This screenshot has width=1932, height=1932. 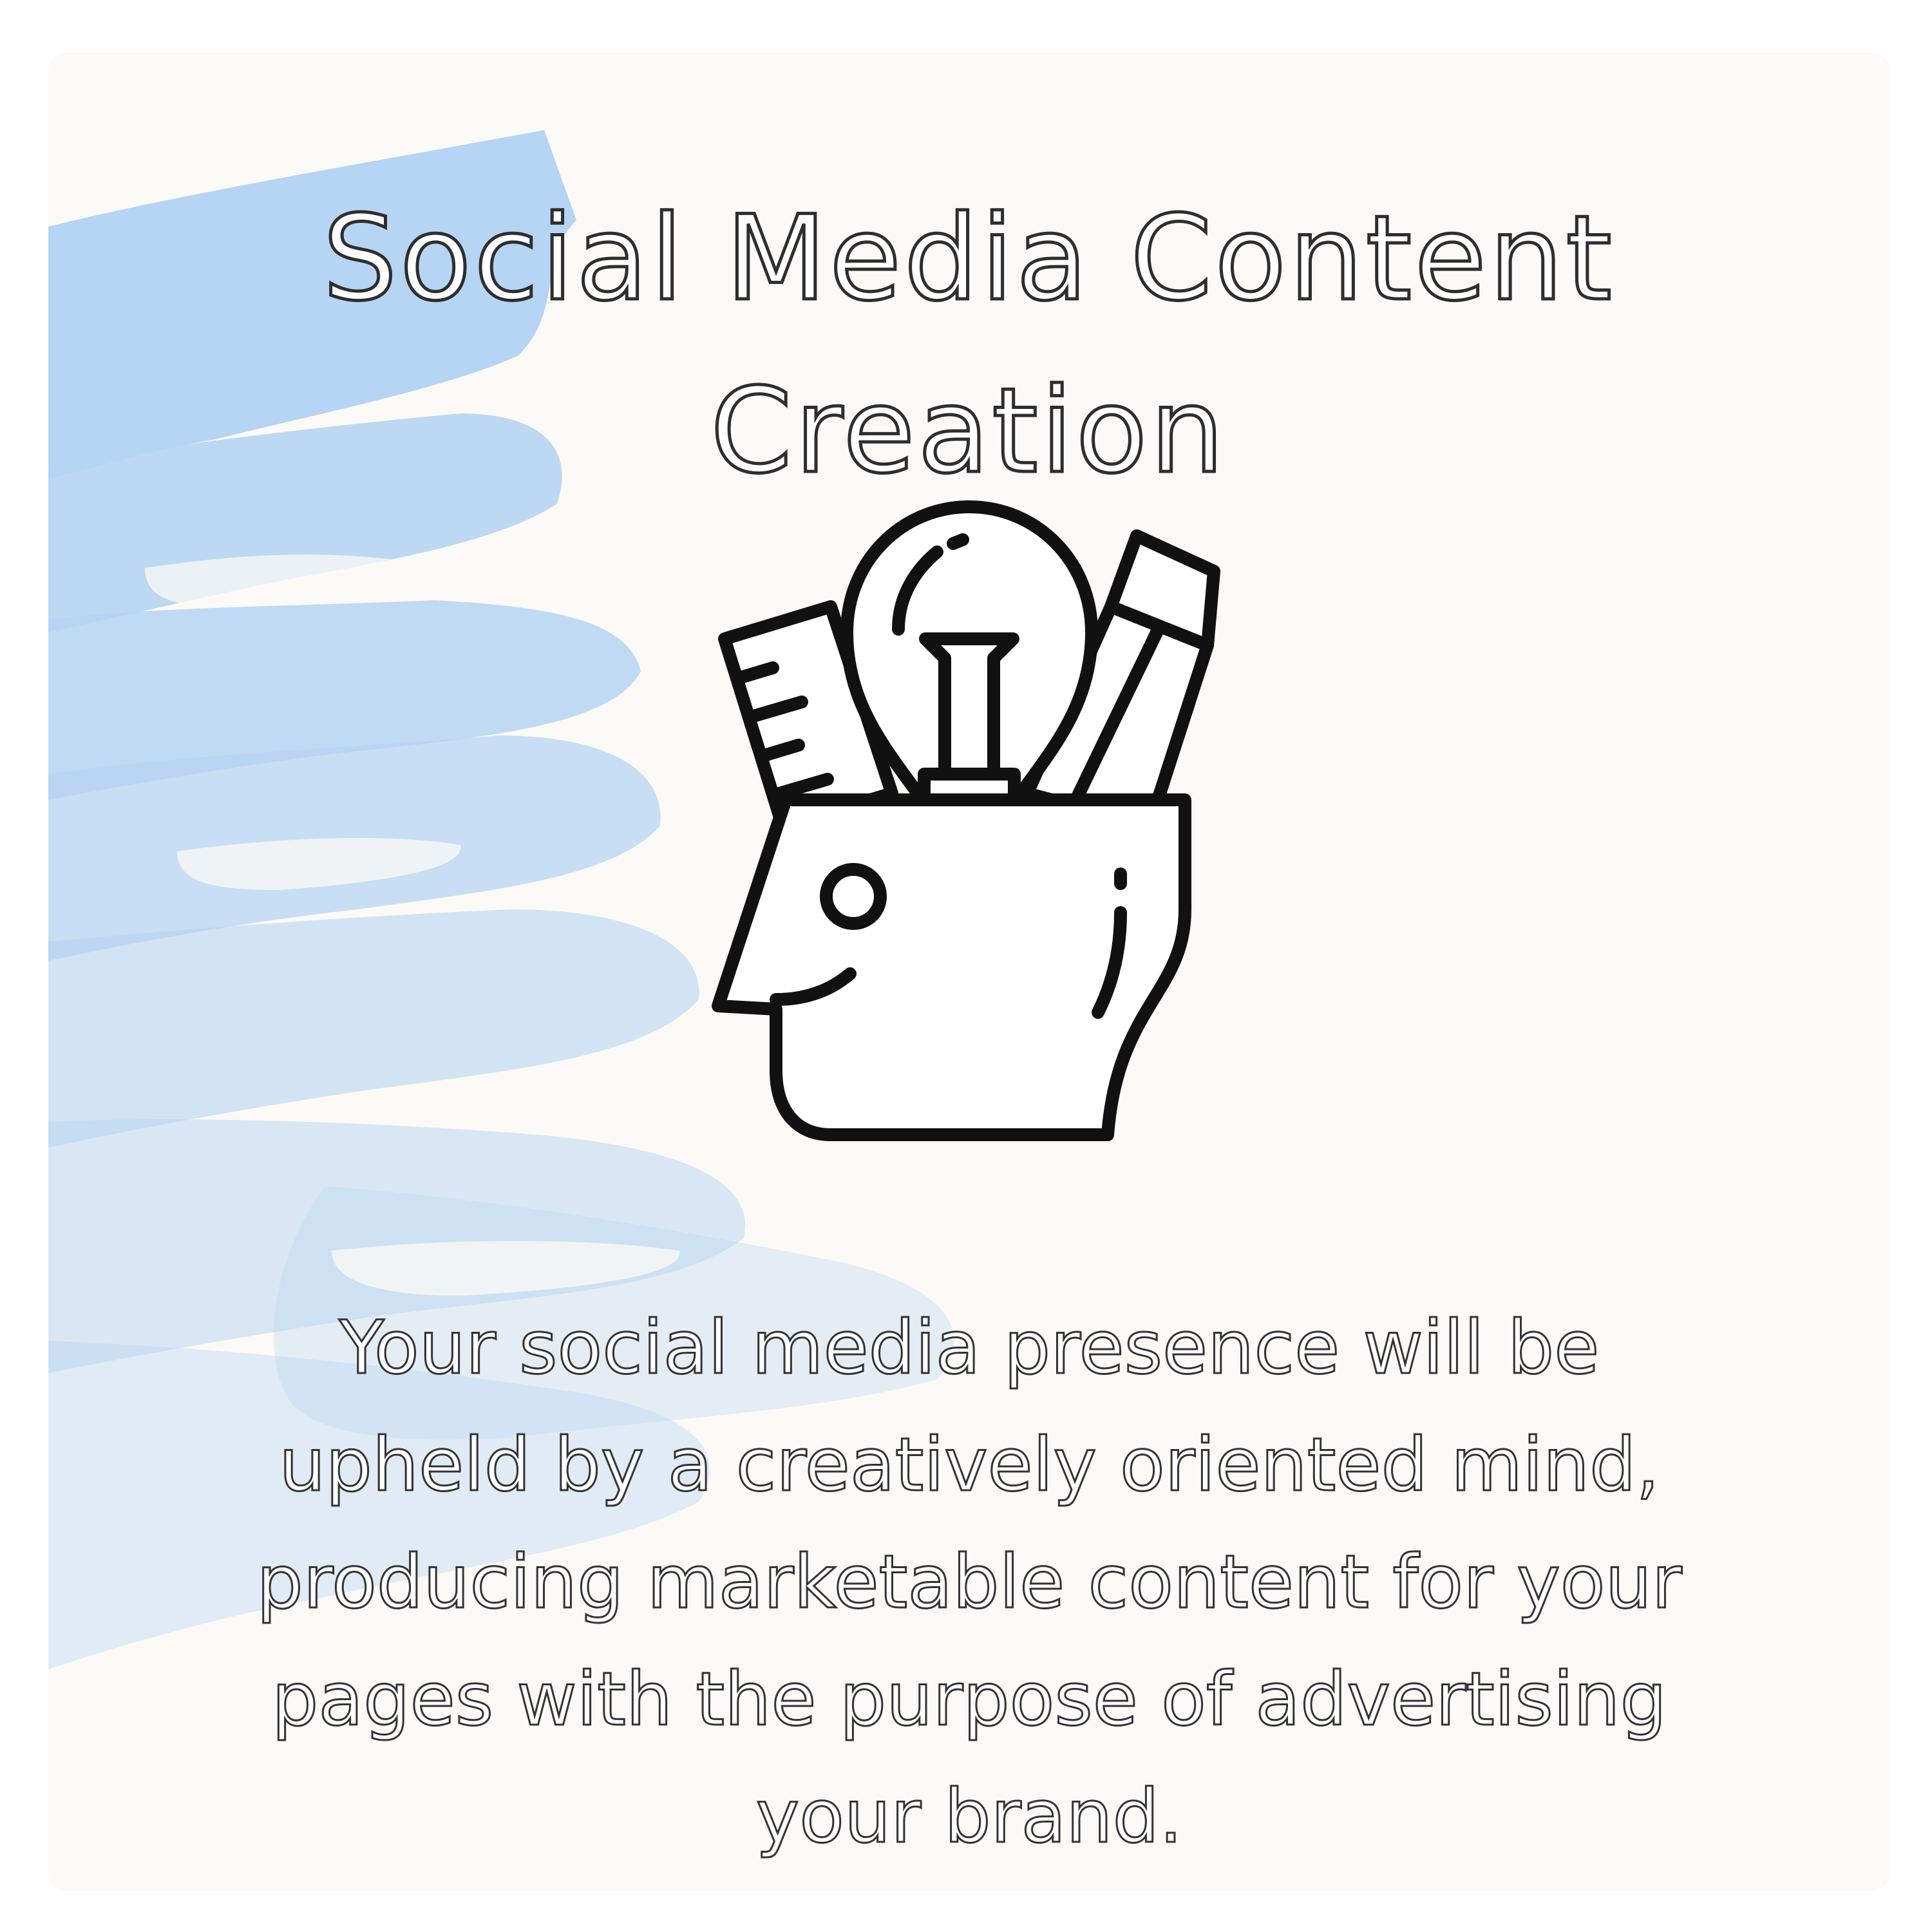 What do you see at coordinates (951, 967) in the screenshot?
I see `head-icon` at bounding box center [951, 967].